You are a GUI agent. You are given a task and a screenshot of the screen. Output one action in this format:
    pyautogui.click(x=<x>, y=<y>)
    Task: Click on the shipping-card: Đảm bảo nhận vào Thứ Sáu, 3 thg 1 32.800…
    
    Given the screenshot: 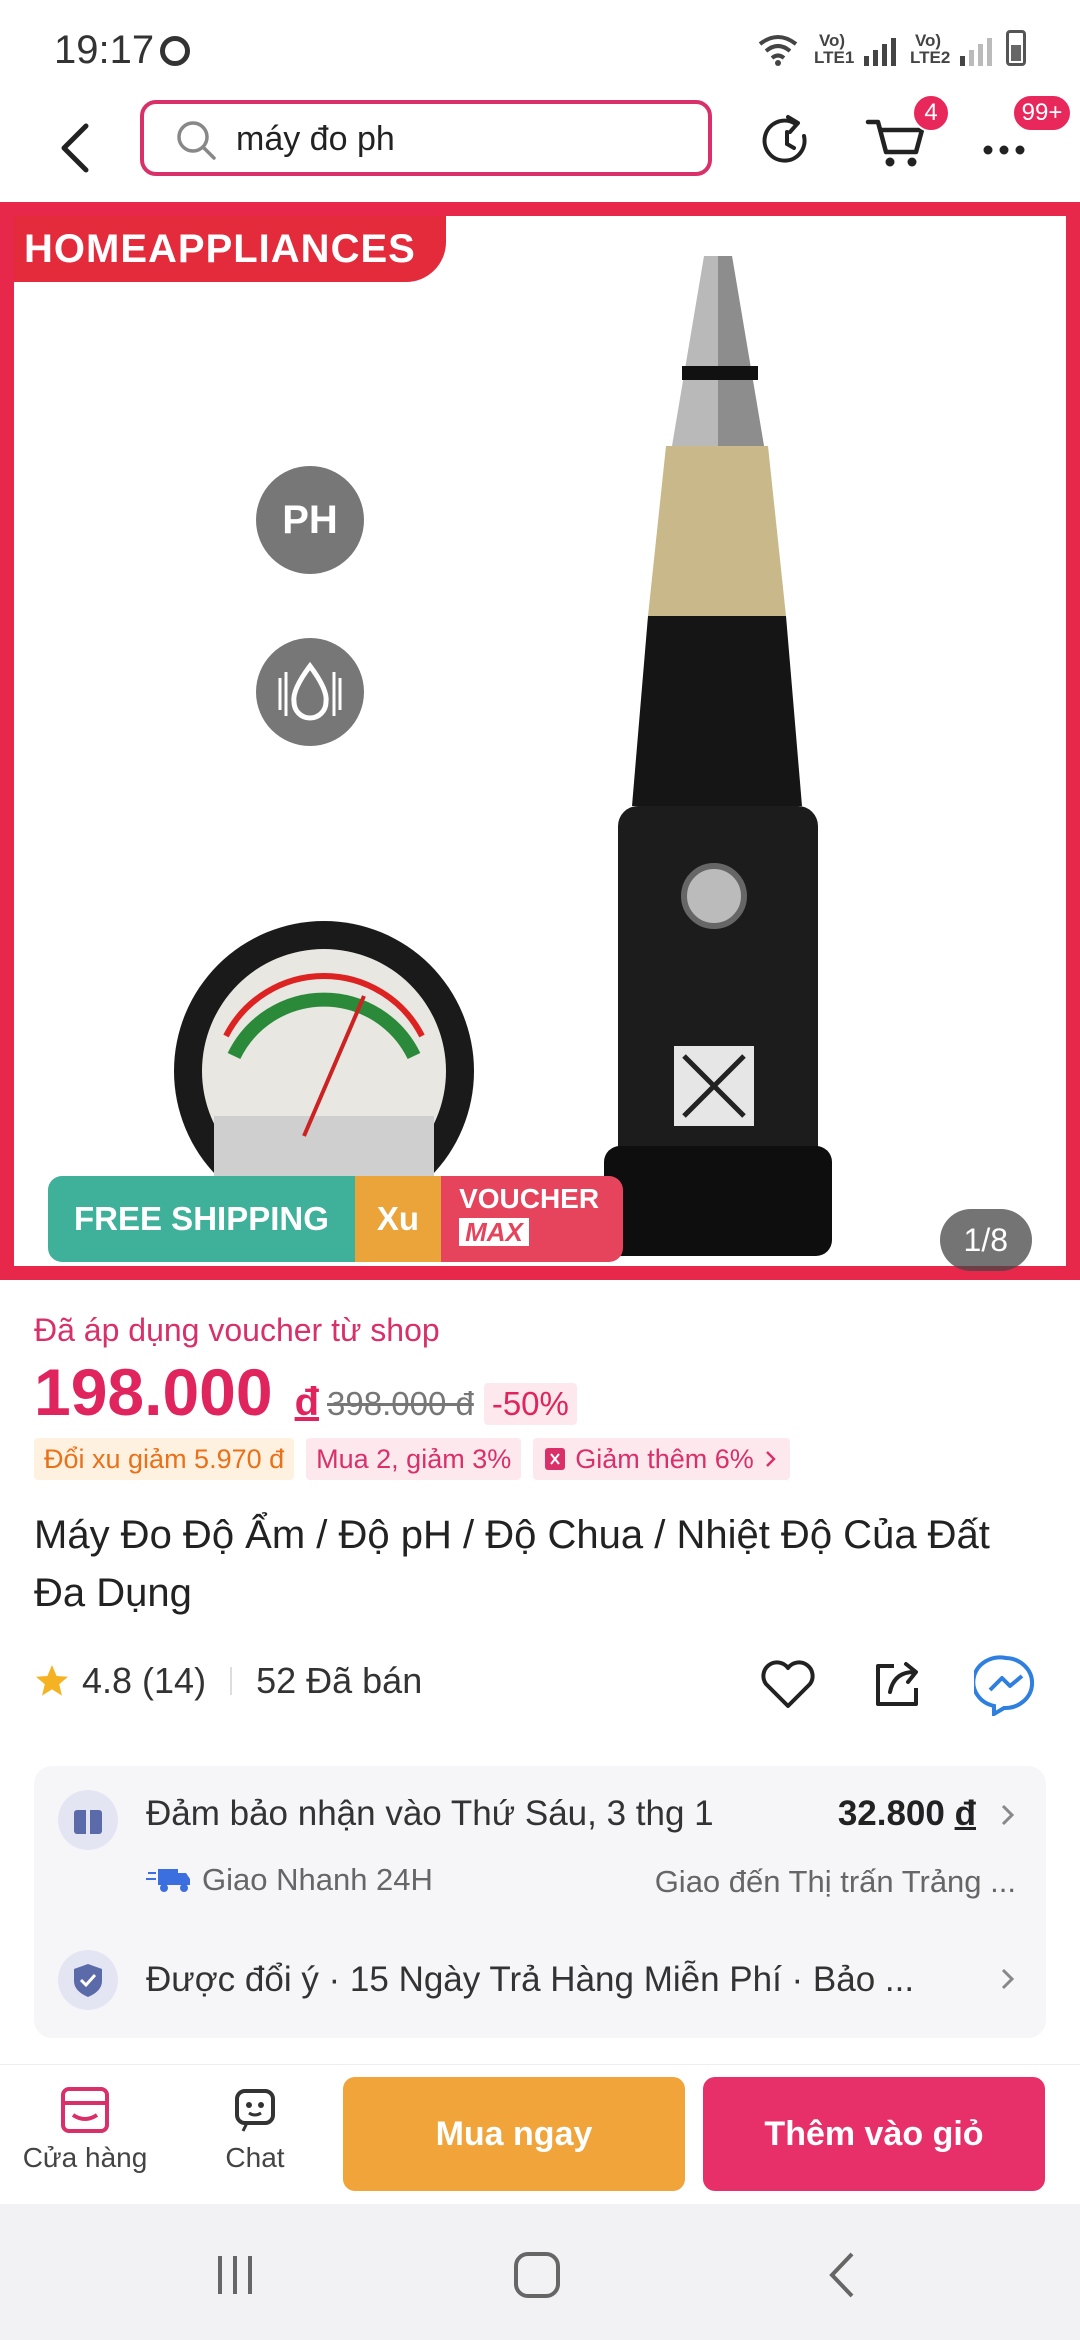 What is the action you would take?
    pyautogui.click(x=540, y=1902)
    